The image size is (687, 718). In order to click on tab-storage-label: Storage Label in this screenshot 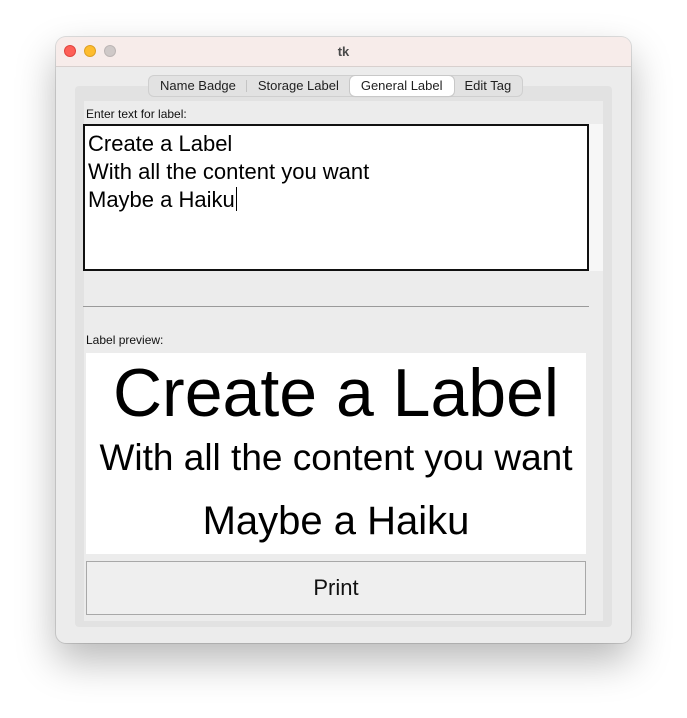, I will do `click(298, 86)`.